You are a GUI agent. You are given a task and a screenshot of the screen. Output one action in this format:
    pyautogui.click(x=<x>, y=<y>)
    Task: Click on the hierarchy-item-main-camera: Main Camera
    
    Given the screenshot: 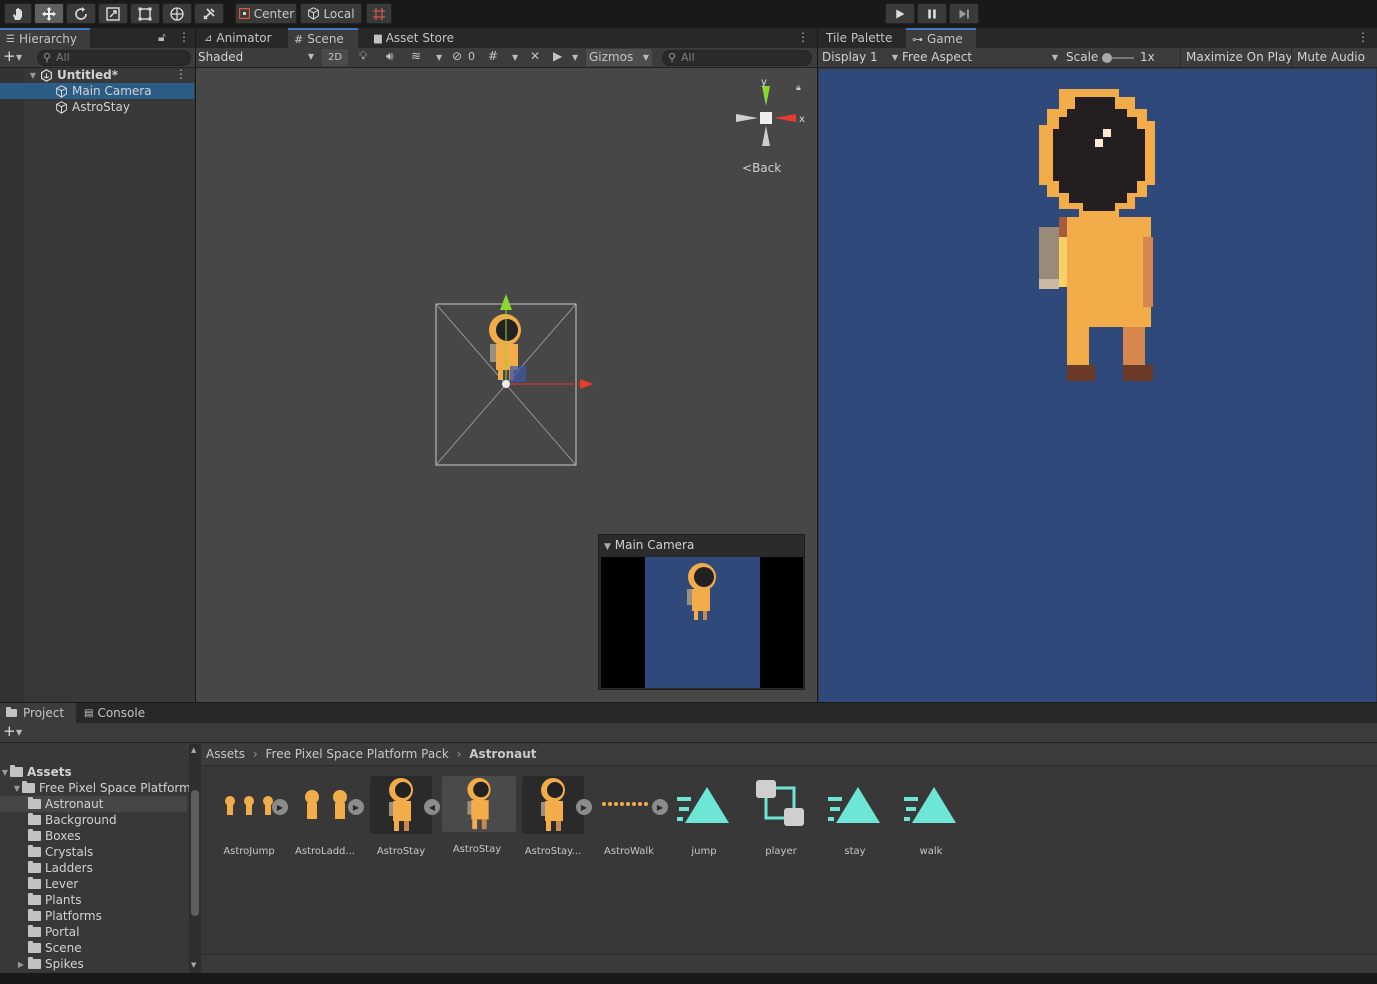 What is the action you would take?
    pyautogui.click(x=97, y=91)
    